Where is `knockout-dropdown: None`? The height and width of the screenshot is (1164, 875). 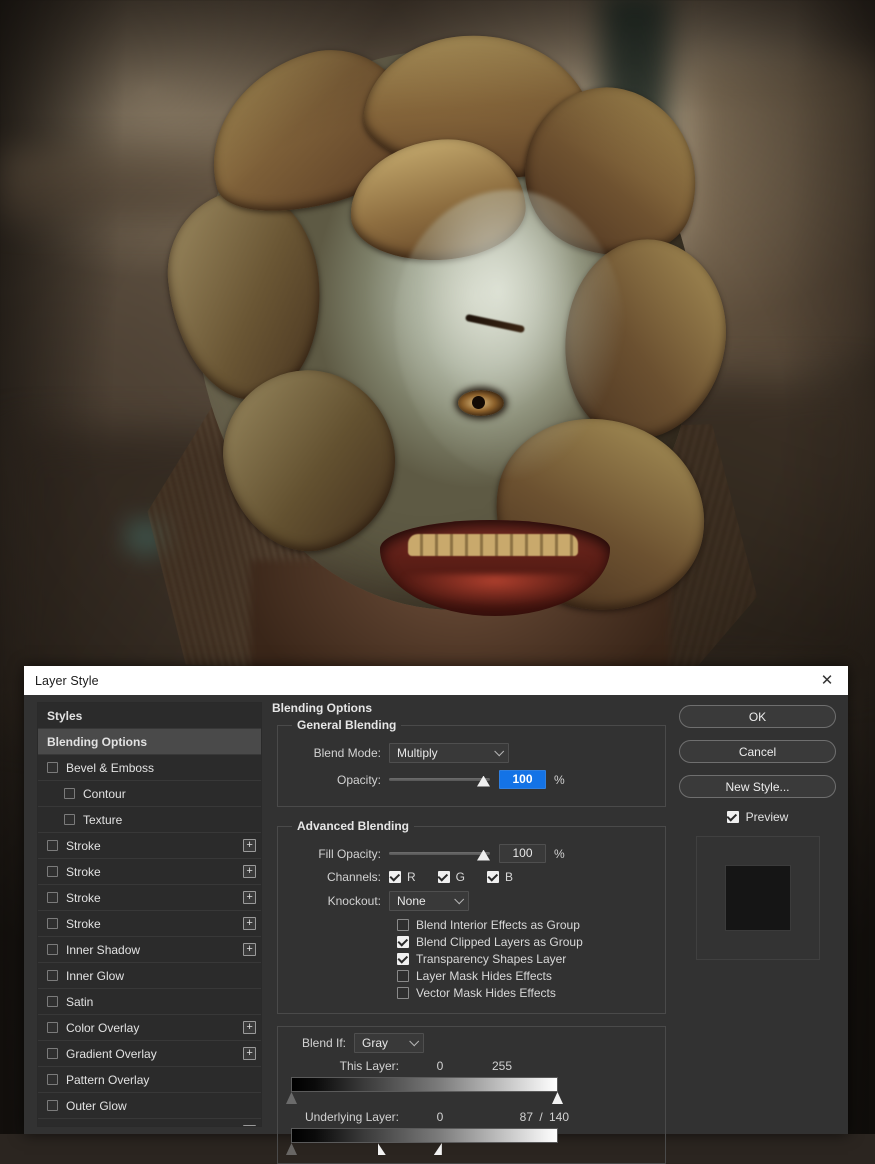
knockout-dropdown: None is located at coordinates (429, 901).